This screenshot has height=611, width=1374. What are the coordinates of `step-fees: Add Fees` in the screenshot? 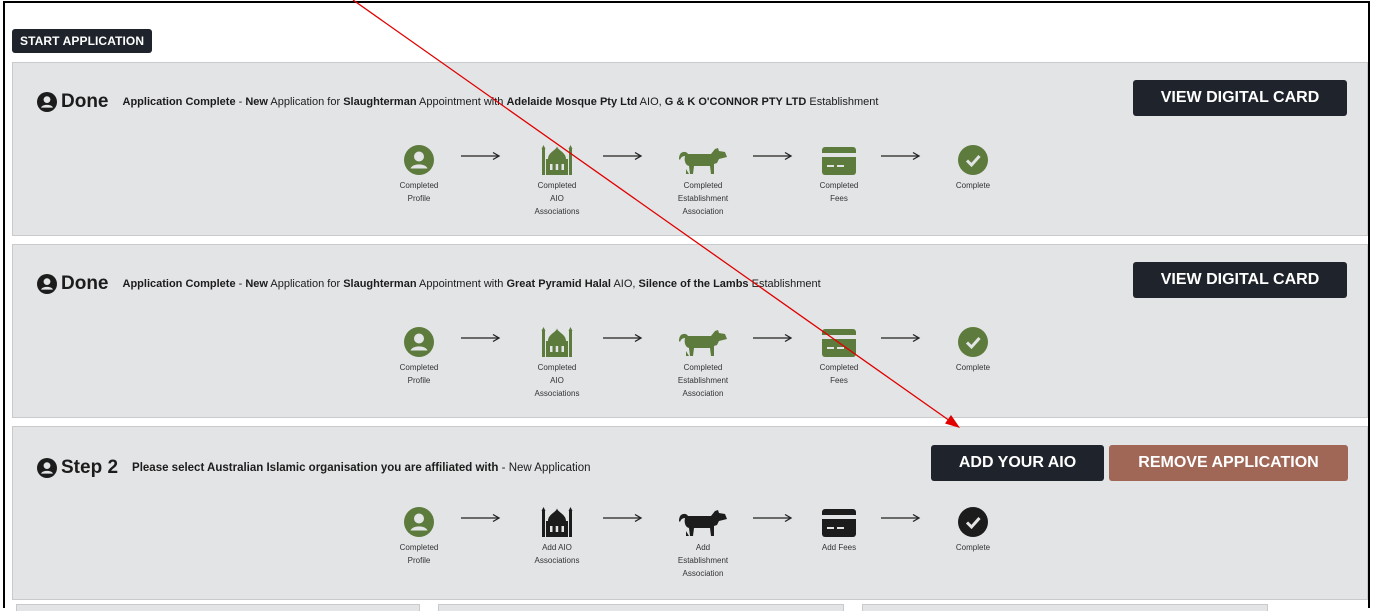 It's located at (839, 528).